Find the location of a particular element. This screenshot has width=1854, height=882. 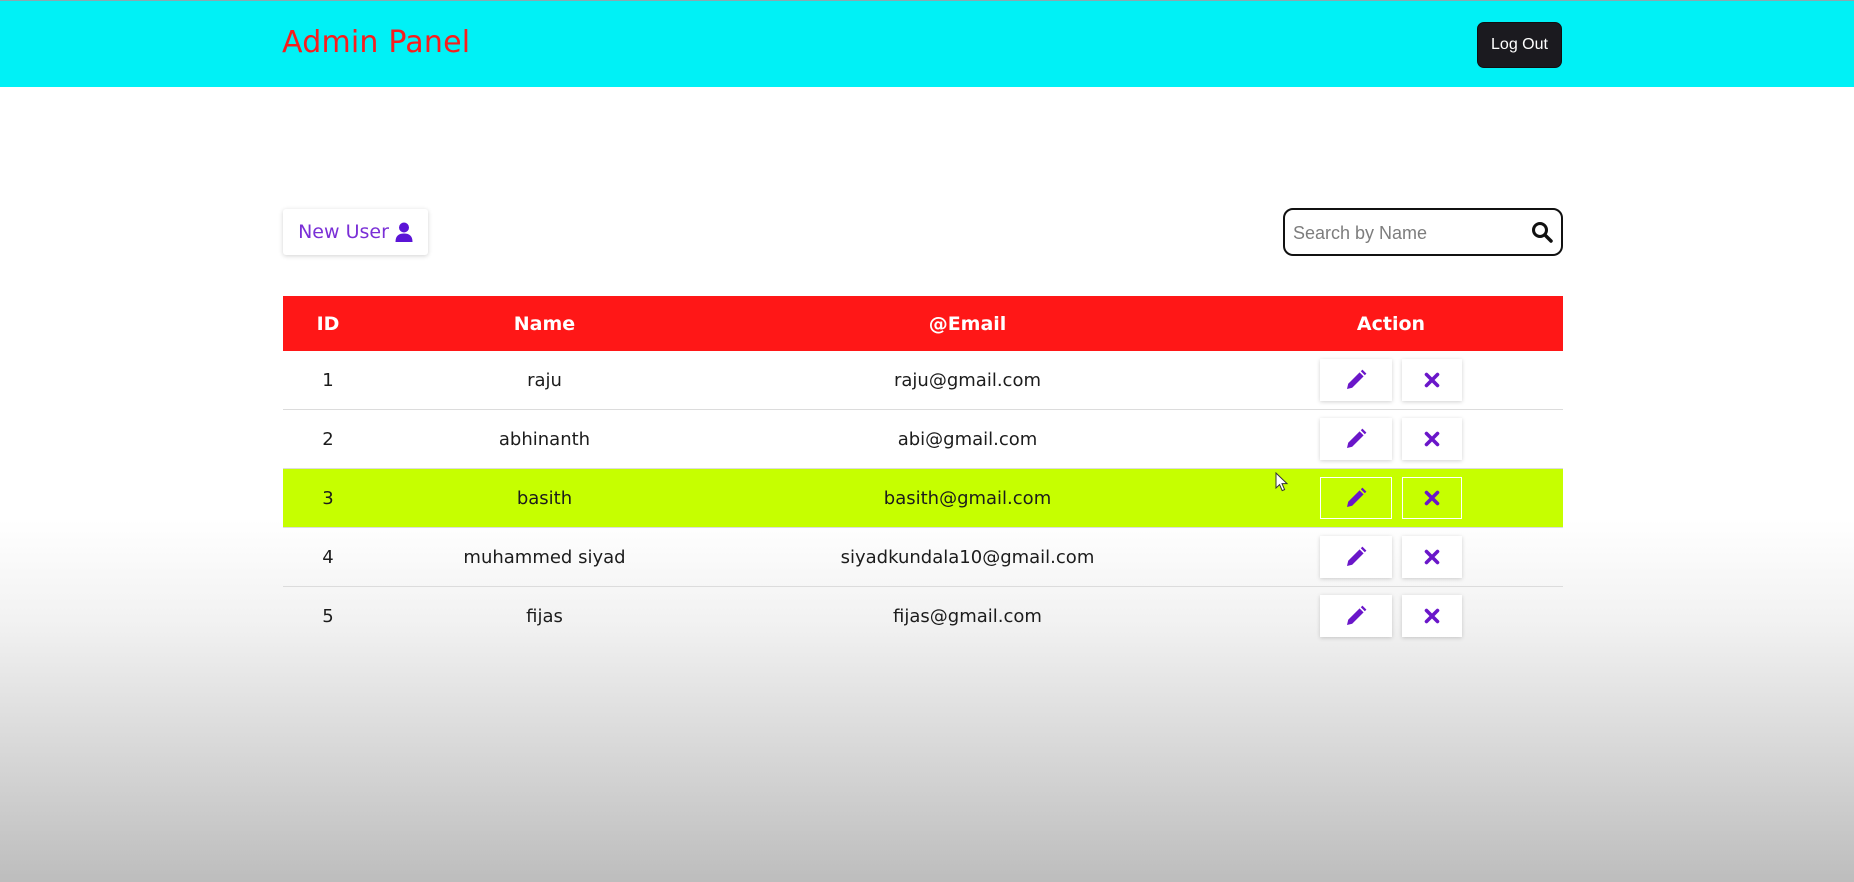

cell-email: raju@gmail.com is located at coordinates (967, 380).